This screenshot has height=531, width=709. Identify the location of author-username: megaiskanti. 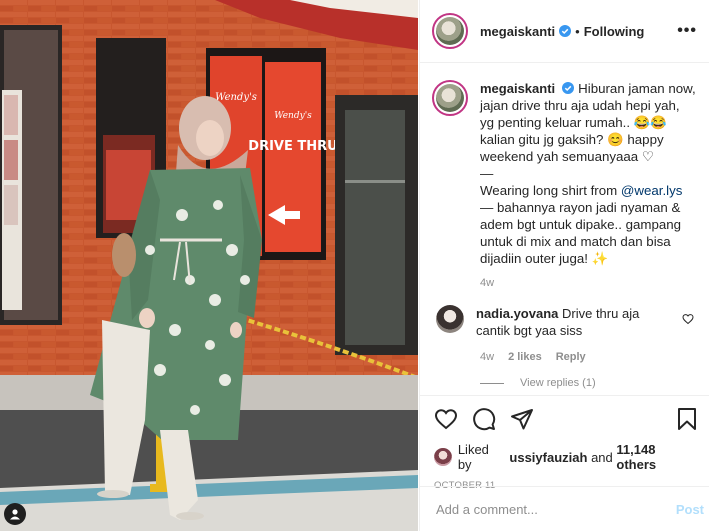
(517, 31).